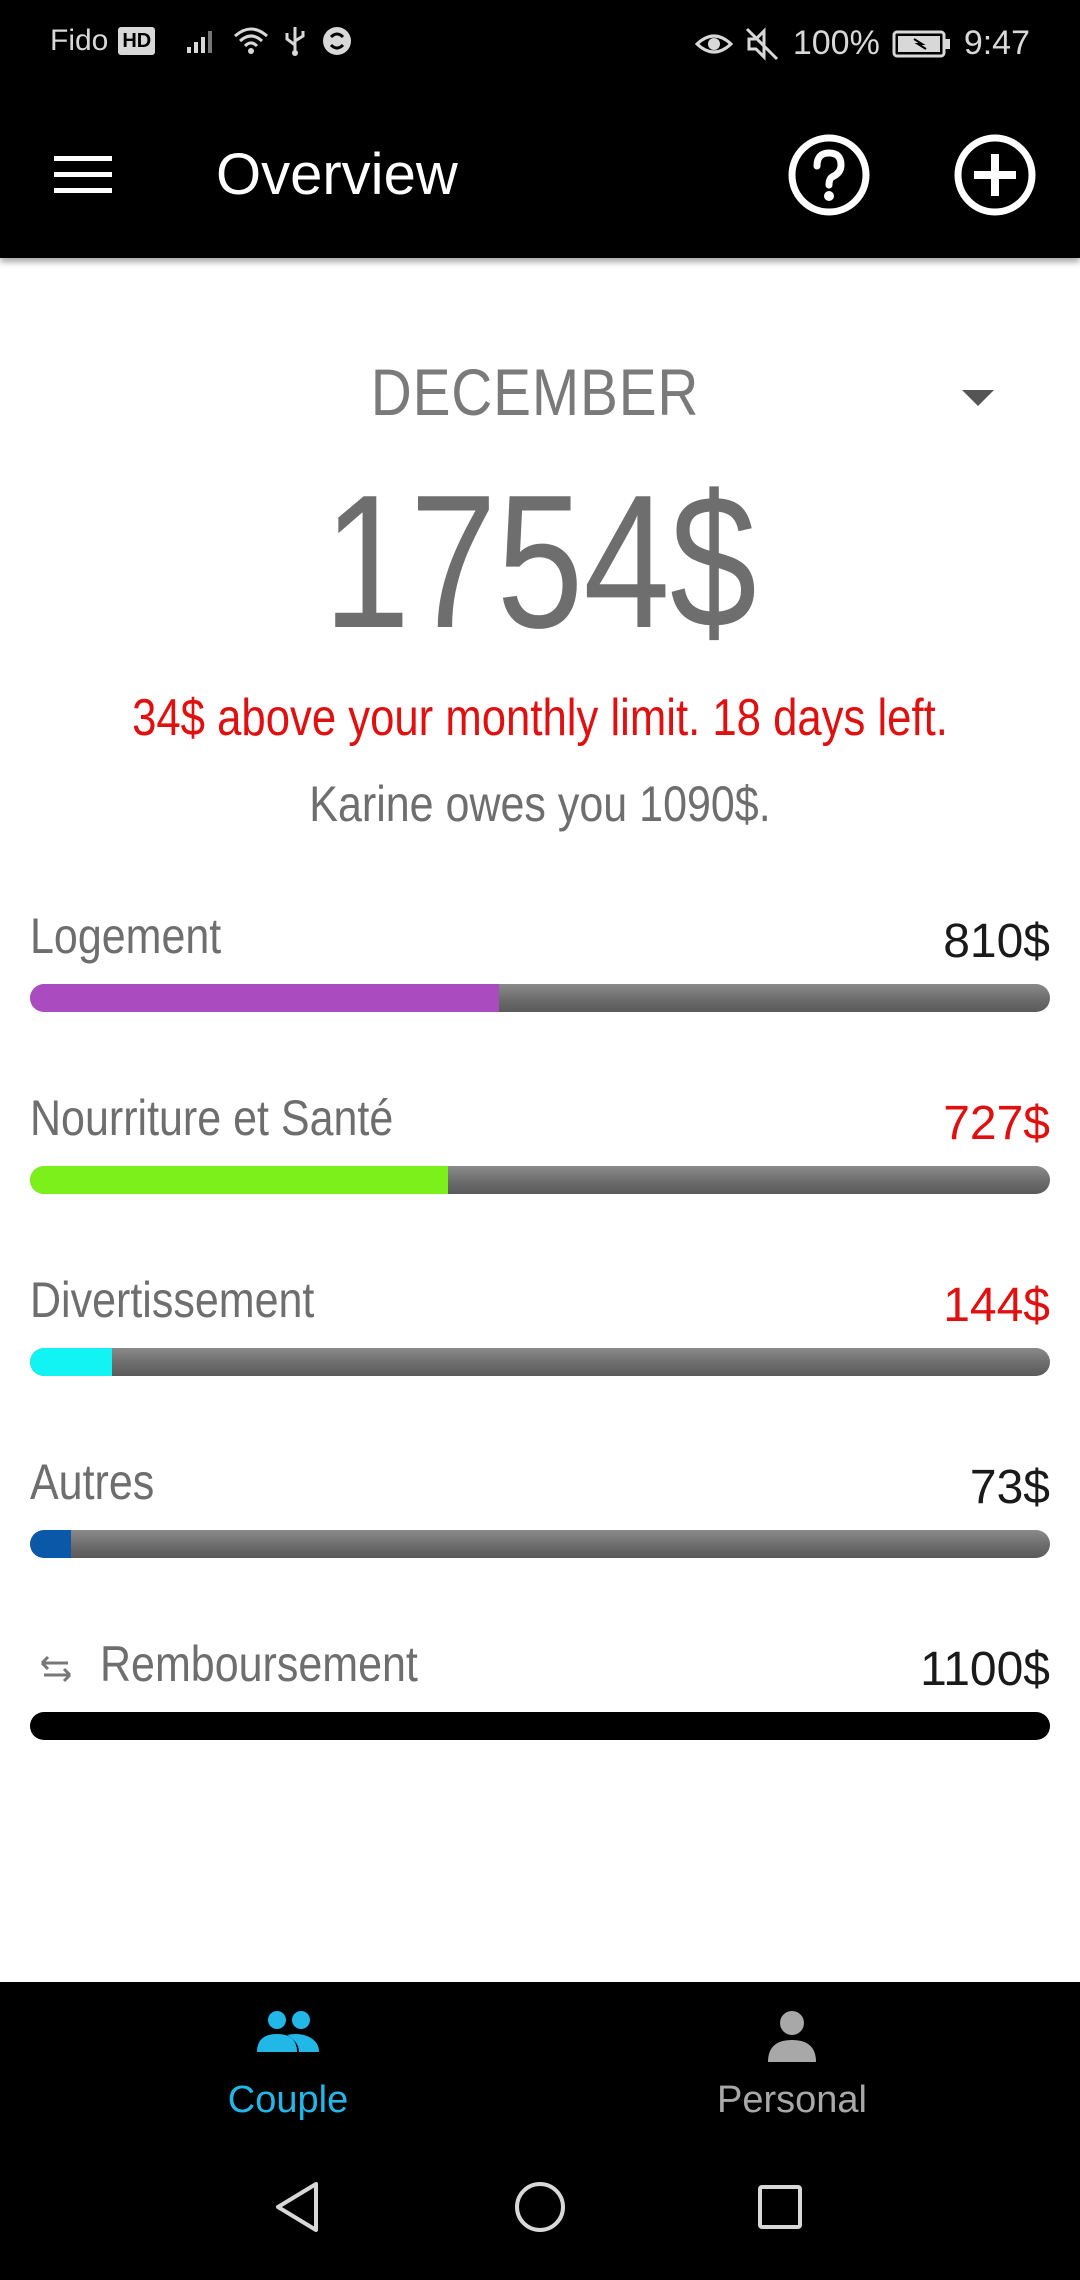 Image resolution: width=1080 pixels, height=2280 pixels. I want to click on category-amount: 144$, so click(996, 1305).